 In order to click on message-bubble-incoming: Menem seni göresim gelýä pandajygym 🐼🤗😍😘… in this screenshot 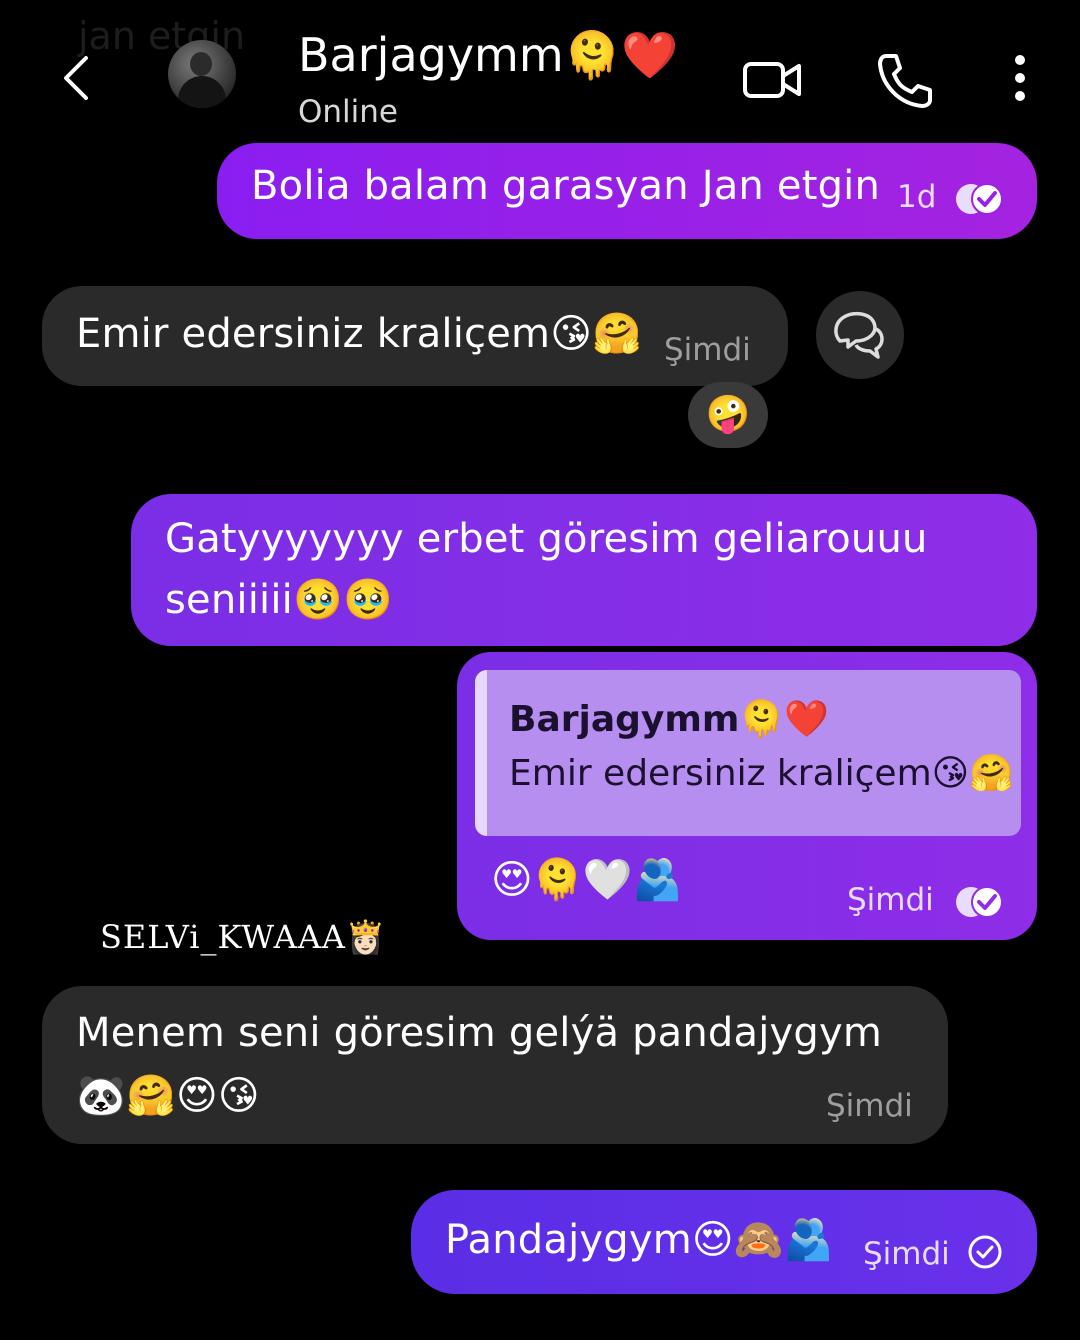, I will do `click(495, 1065)`.